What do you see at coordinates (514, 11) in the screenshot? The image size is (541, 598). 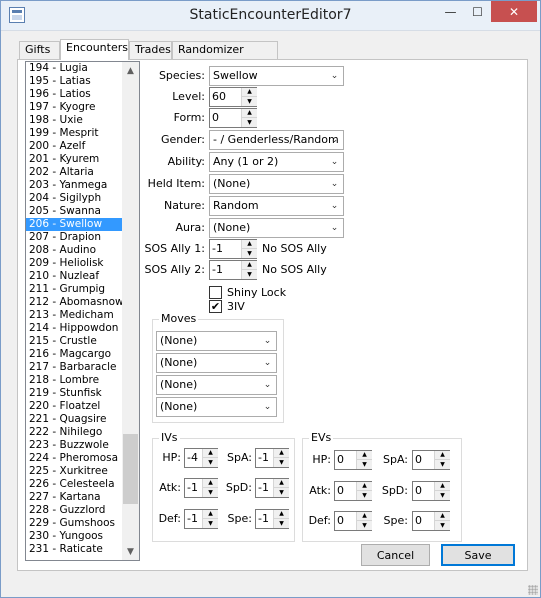 I see `close-button: ✕` at bounding box center [514, 11].